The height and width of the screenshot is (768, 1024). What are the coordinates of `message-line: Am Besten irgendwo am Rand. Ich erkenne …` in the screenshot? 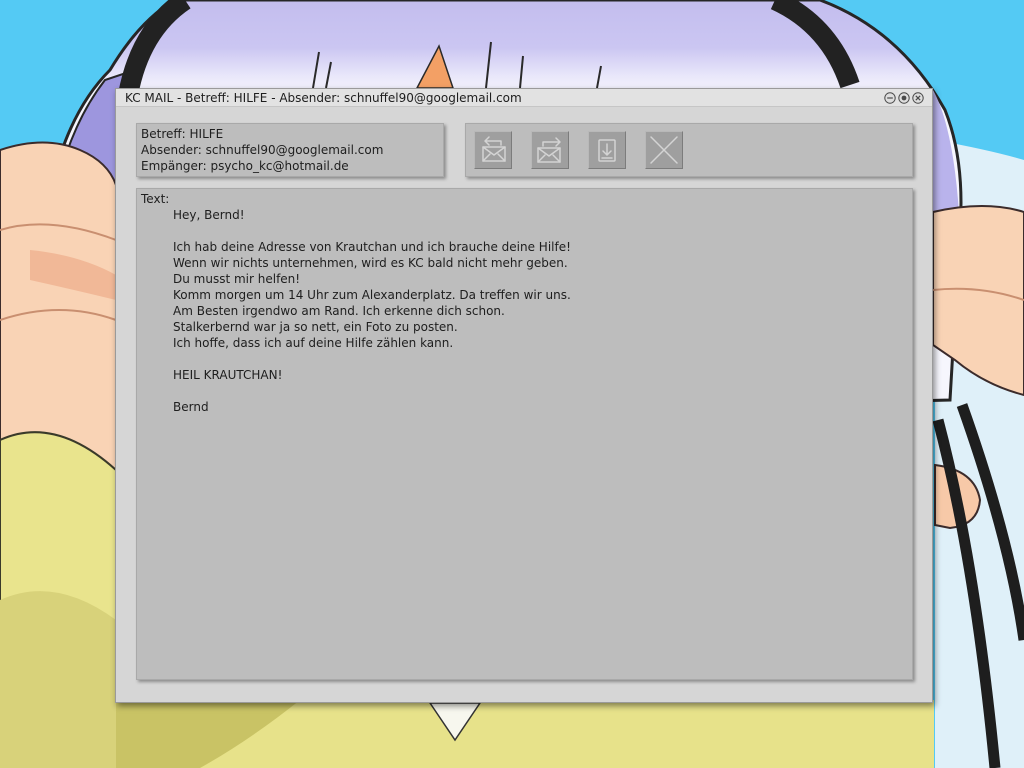 It's located at (339, 311).